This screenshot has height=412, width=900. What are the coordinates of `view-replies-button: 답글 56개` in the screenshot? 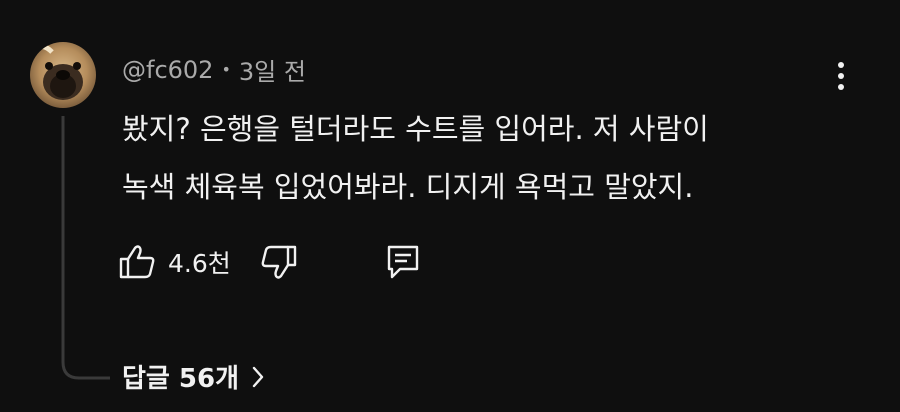 It's located at (193, 376).